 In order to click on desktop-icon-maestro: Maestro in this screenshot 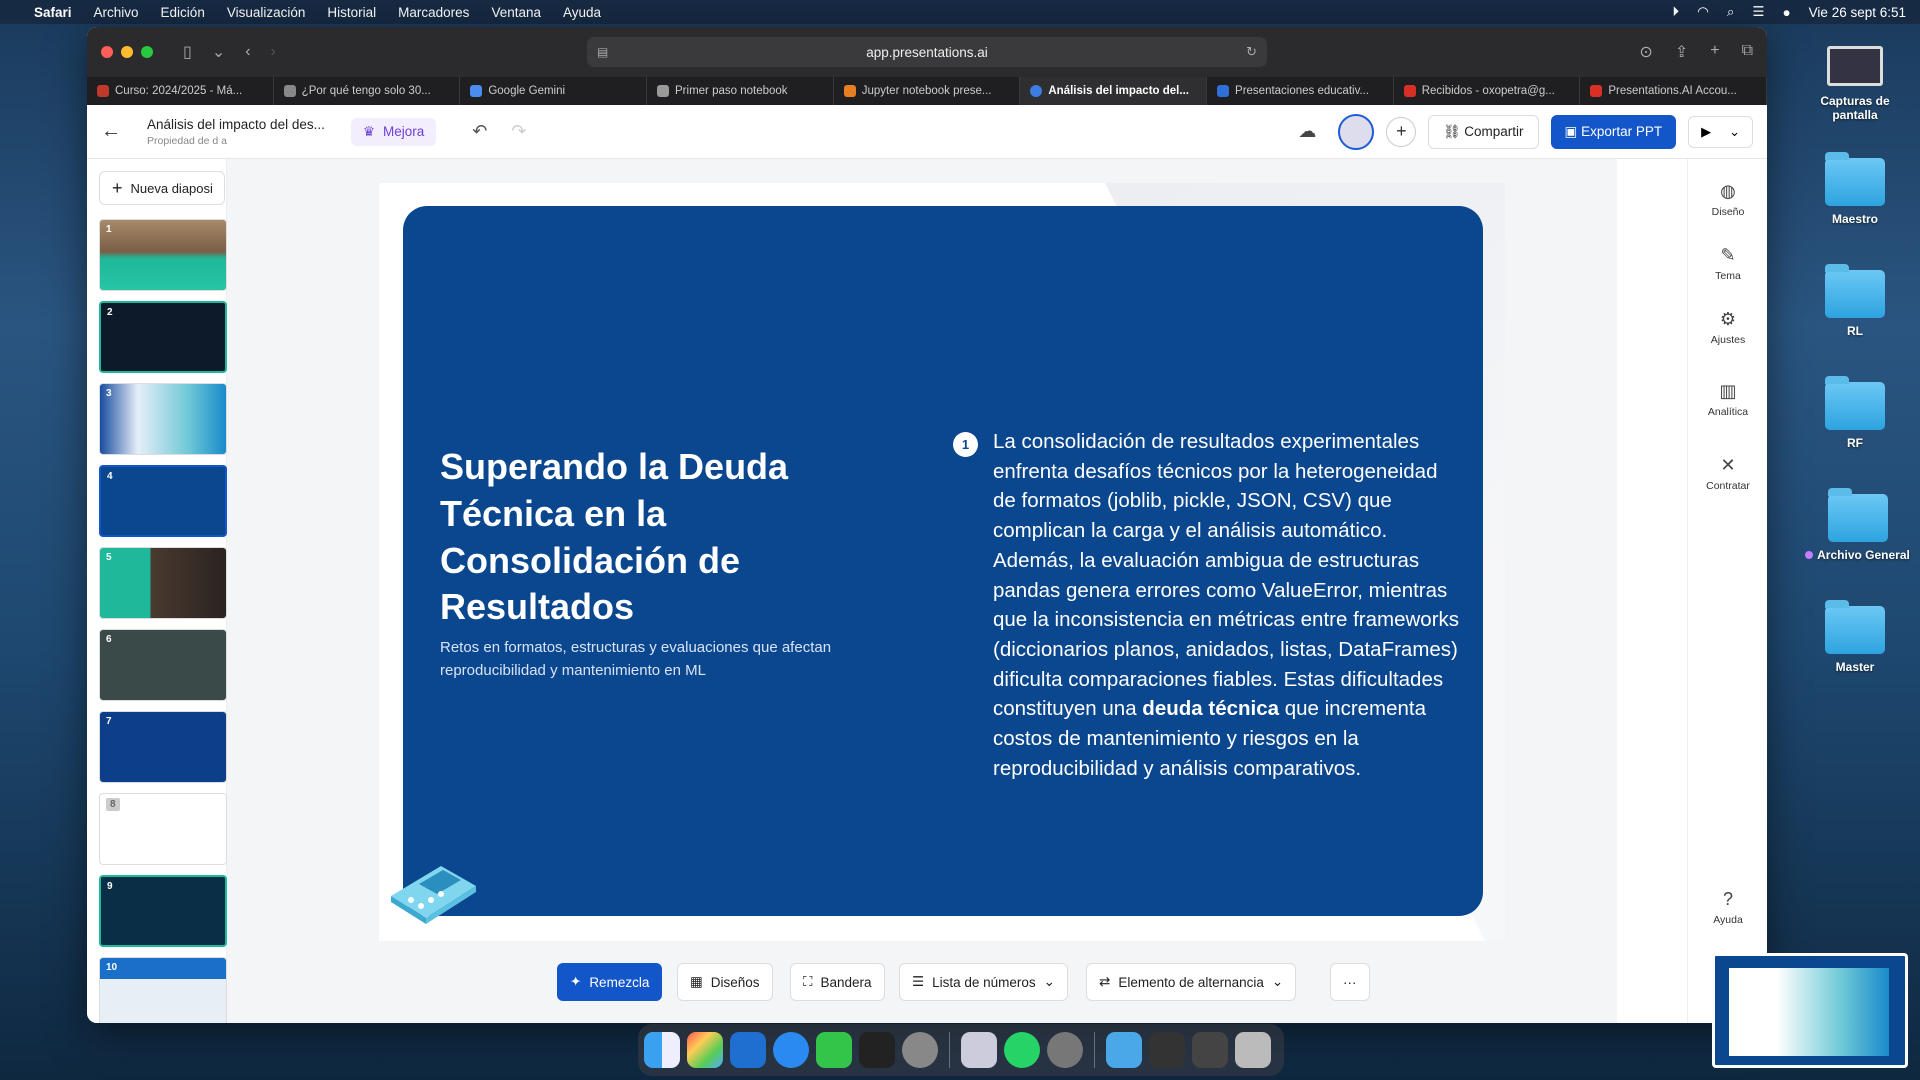, I will do `click(1855, 189)`.